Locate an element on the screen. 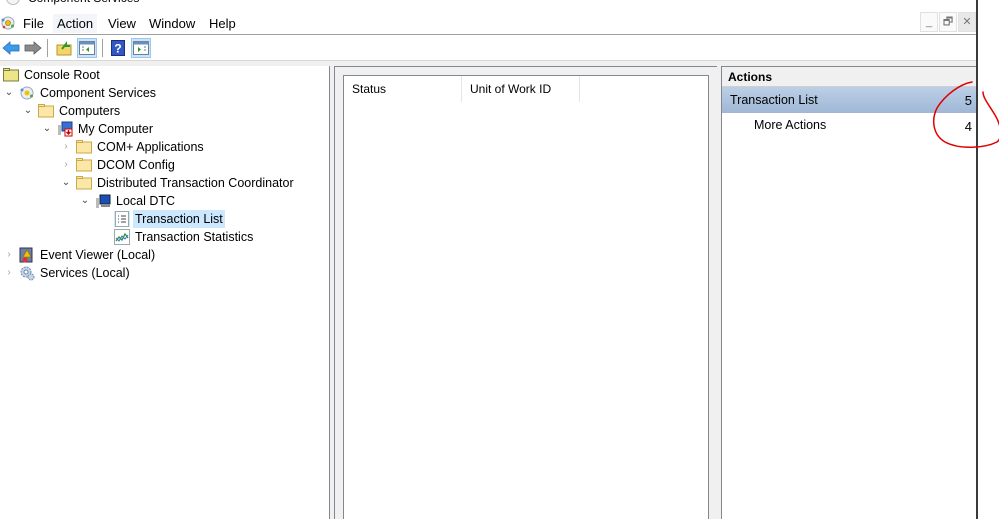 The image size is (999, 519). action-group-label: Transaction List is located at coordinates (774, 100).